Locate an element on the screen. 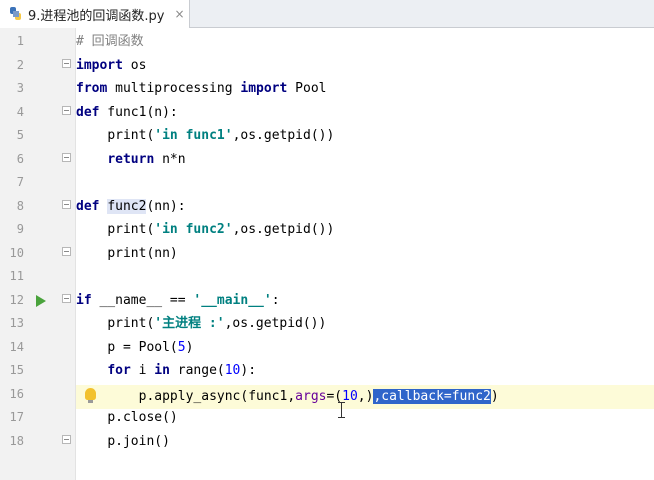  code-text: range( is located at coordinates (197, 370).